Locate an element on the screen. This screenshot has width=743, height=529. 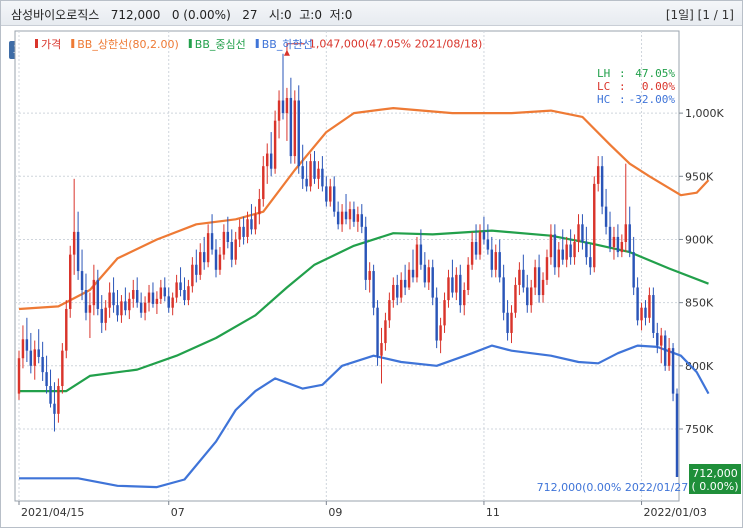
current-price-value: 712,000 is located at coordinates (715, 473).